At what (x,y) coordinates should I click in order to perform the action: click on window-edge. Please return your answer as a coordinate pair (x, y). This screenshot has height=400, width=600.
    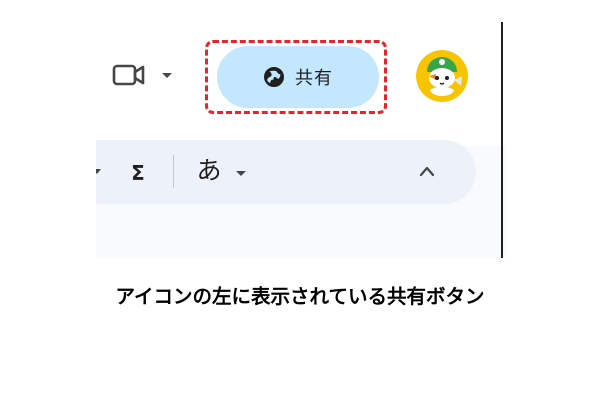
    Looking at the image, I should click on (502, 140).